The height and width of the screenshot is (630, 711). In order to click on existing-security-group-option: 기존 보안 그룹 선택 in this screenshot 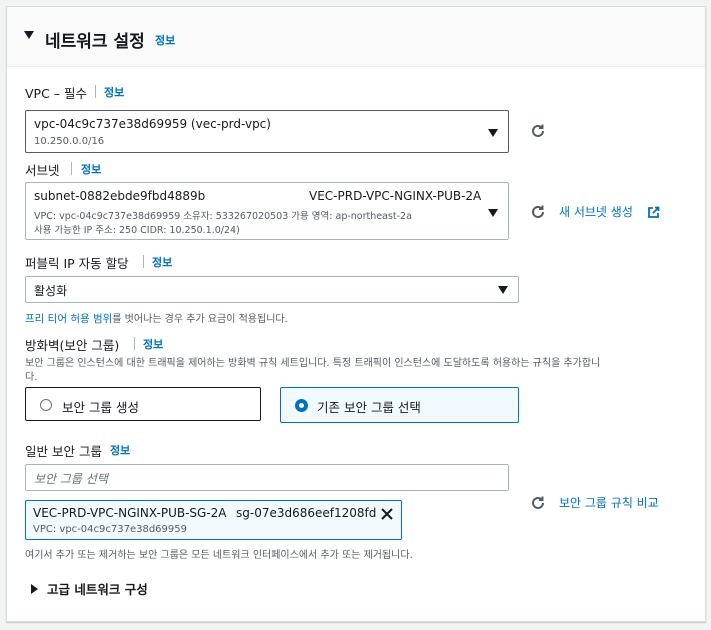, I will do `click(399, 405)`.